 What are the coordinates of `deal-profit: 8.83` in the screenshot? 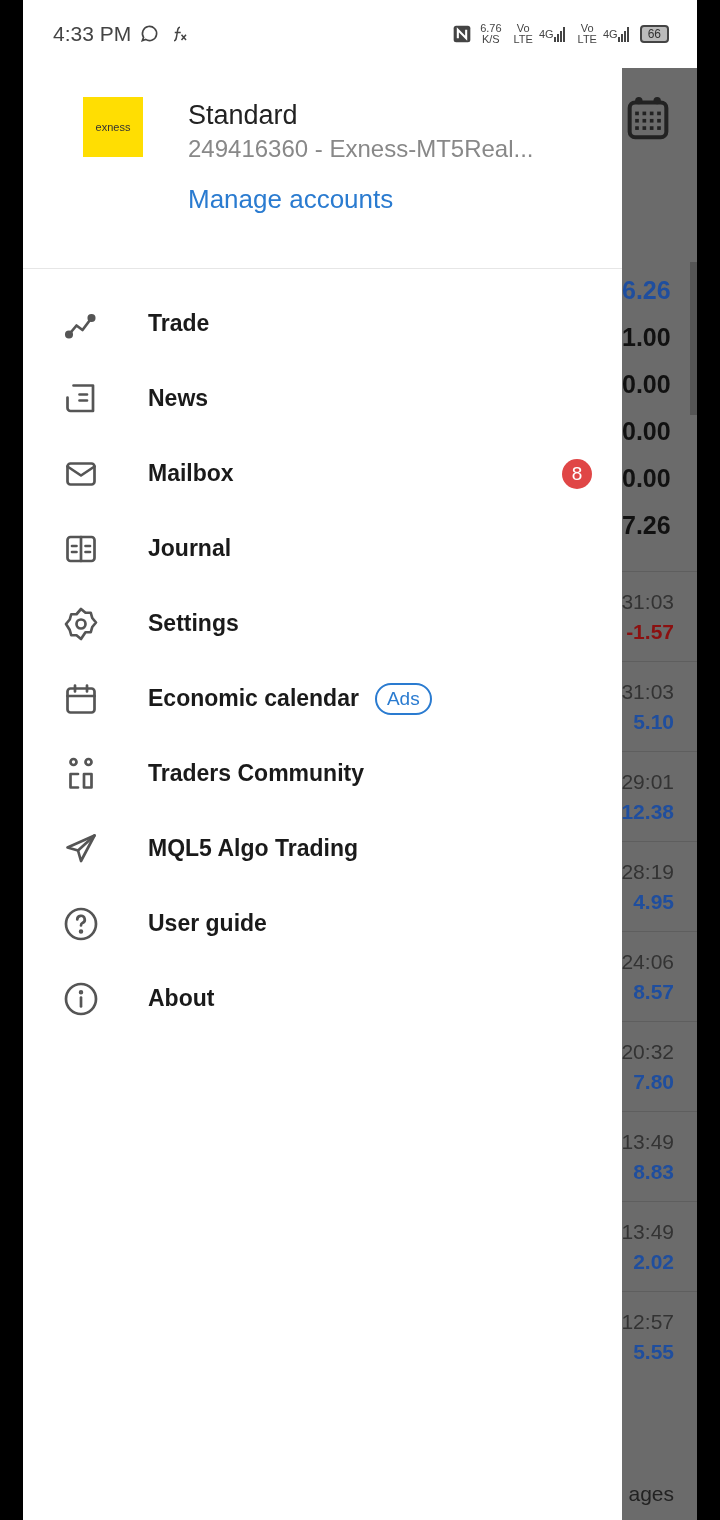 It's located at (653, 1171).